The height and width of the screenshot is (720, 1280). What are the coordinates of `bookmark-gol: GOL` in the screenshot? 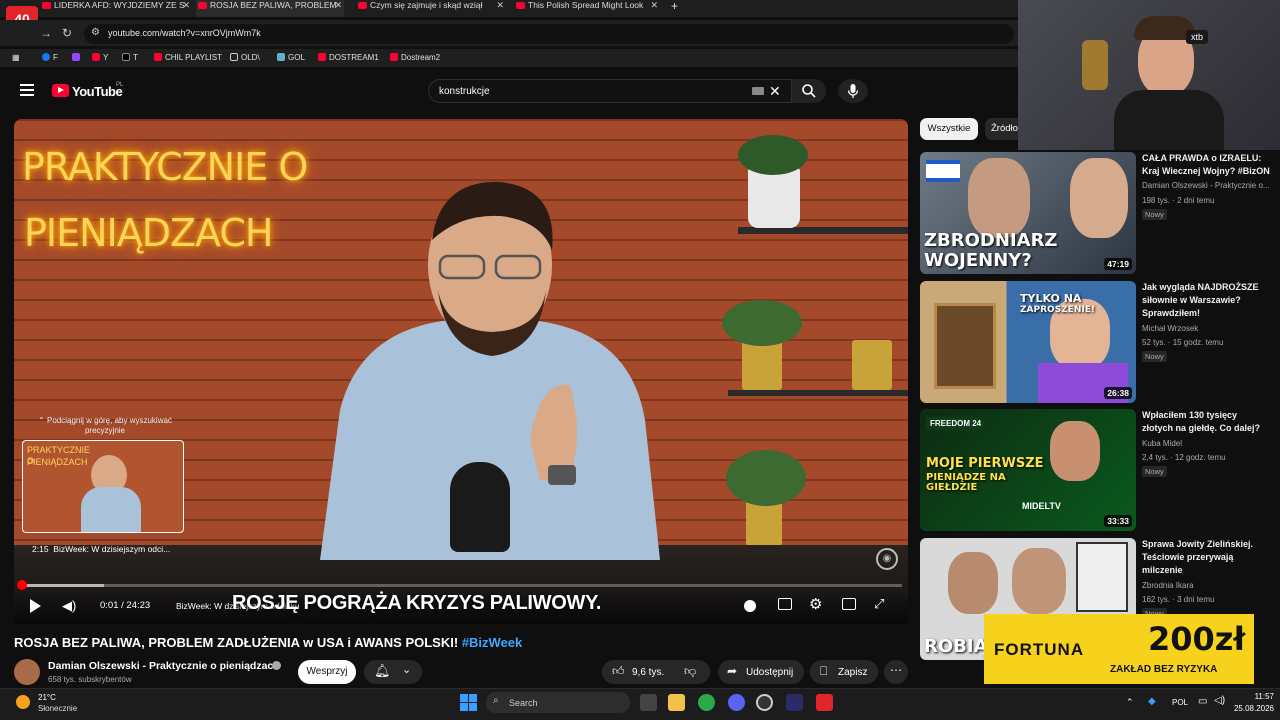 It's located at (291, 57).